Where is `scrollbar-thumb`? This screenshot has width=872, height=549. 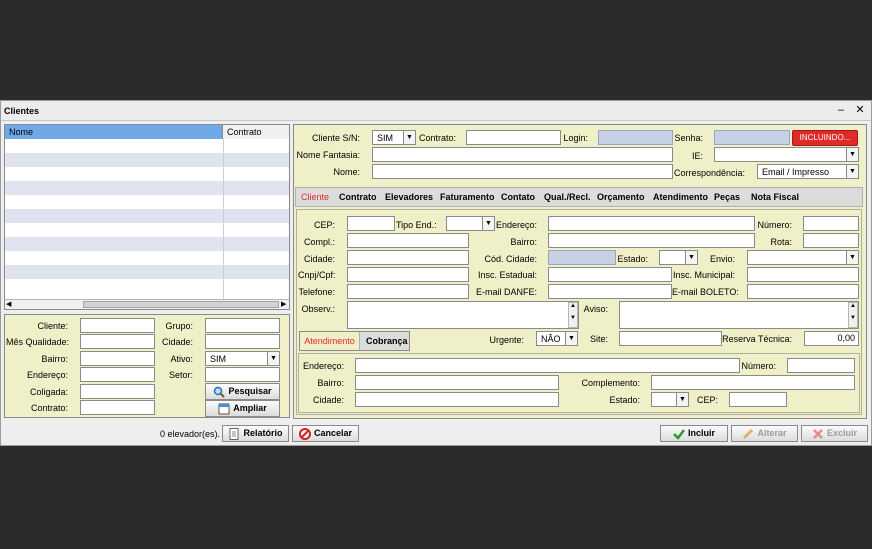
scrollbar-thumb is located at coordinates (181, 304).